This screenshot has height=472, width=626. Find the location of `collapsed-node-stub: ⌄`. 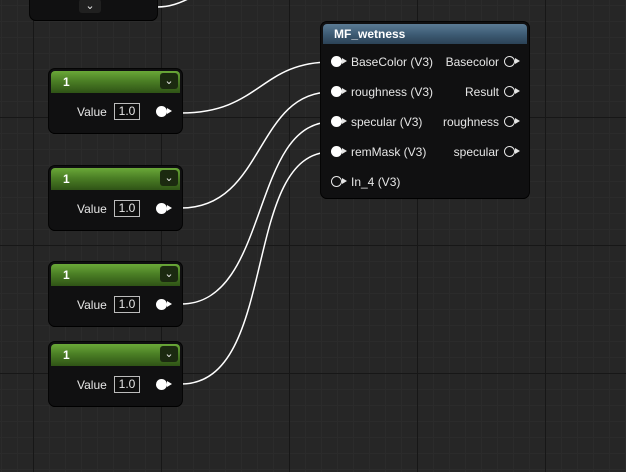

collapsed-node-stub: ⌄ is located at coordinates (93, 10).